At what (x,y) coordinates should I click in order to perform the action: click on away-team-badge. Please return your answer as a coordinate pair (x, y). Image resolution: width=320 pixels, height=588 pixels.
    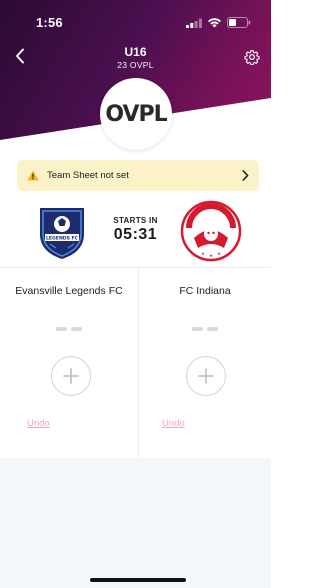
    Looking at the image, I should click on (211, 231).